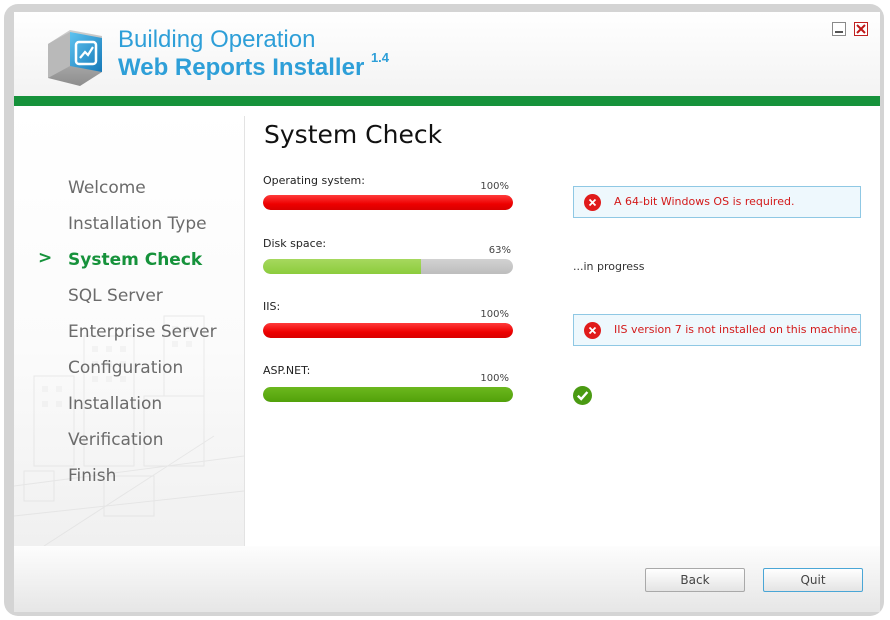 This screenshot has width=890, height=620. Describe the element at coordinates (115, 404) in the screenshot. I see `nav-step-installation: Installation` at that location.